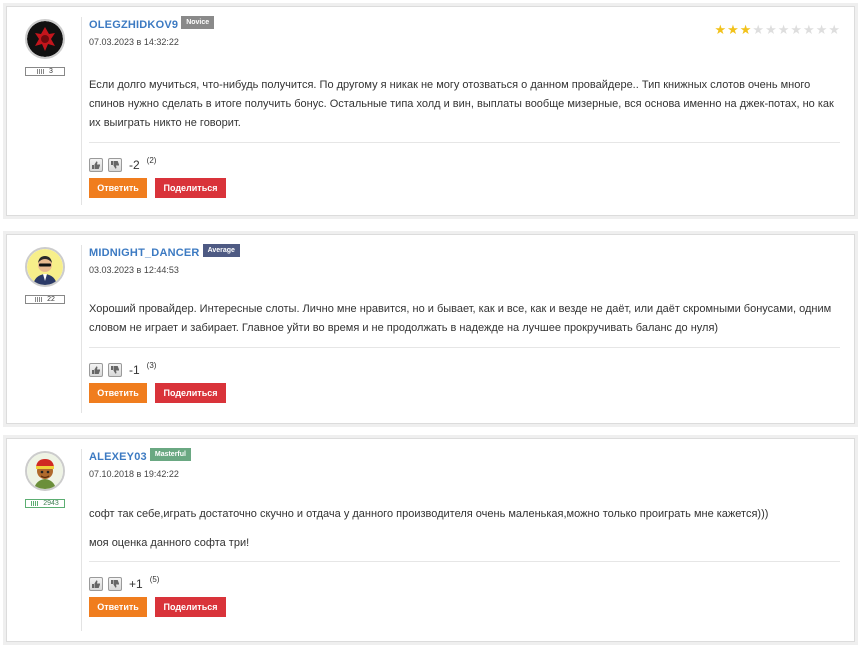 Image resolution: width=863 pixels, height=652 pixels. I want to click on vote-count: (2), so click(151, 160).